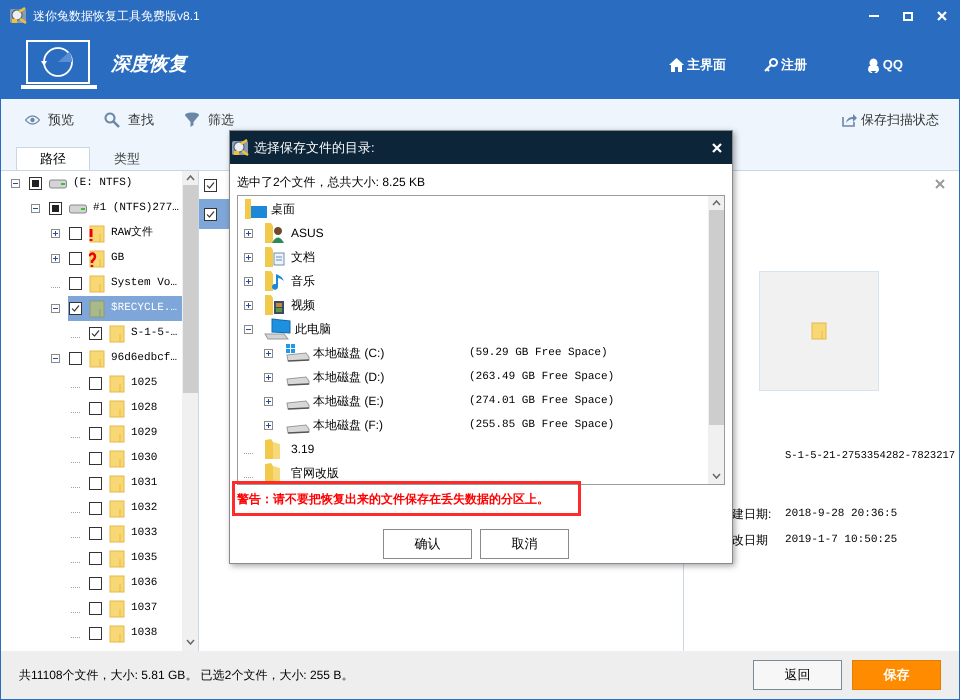  Describe the element at coordinates (49, 120) in the screenshot. I see `toolbar-button: 预览` at that location.